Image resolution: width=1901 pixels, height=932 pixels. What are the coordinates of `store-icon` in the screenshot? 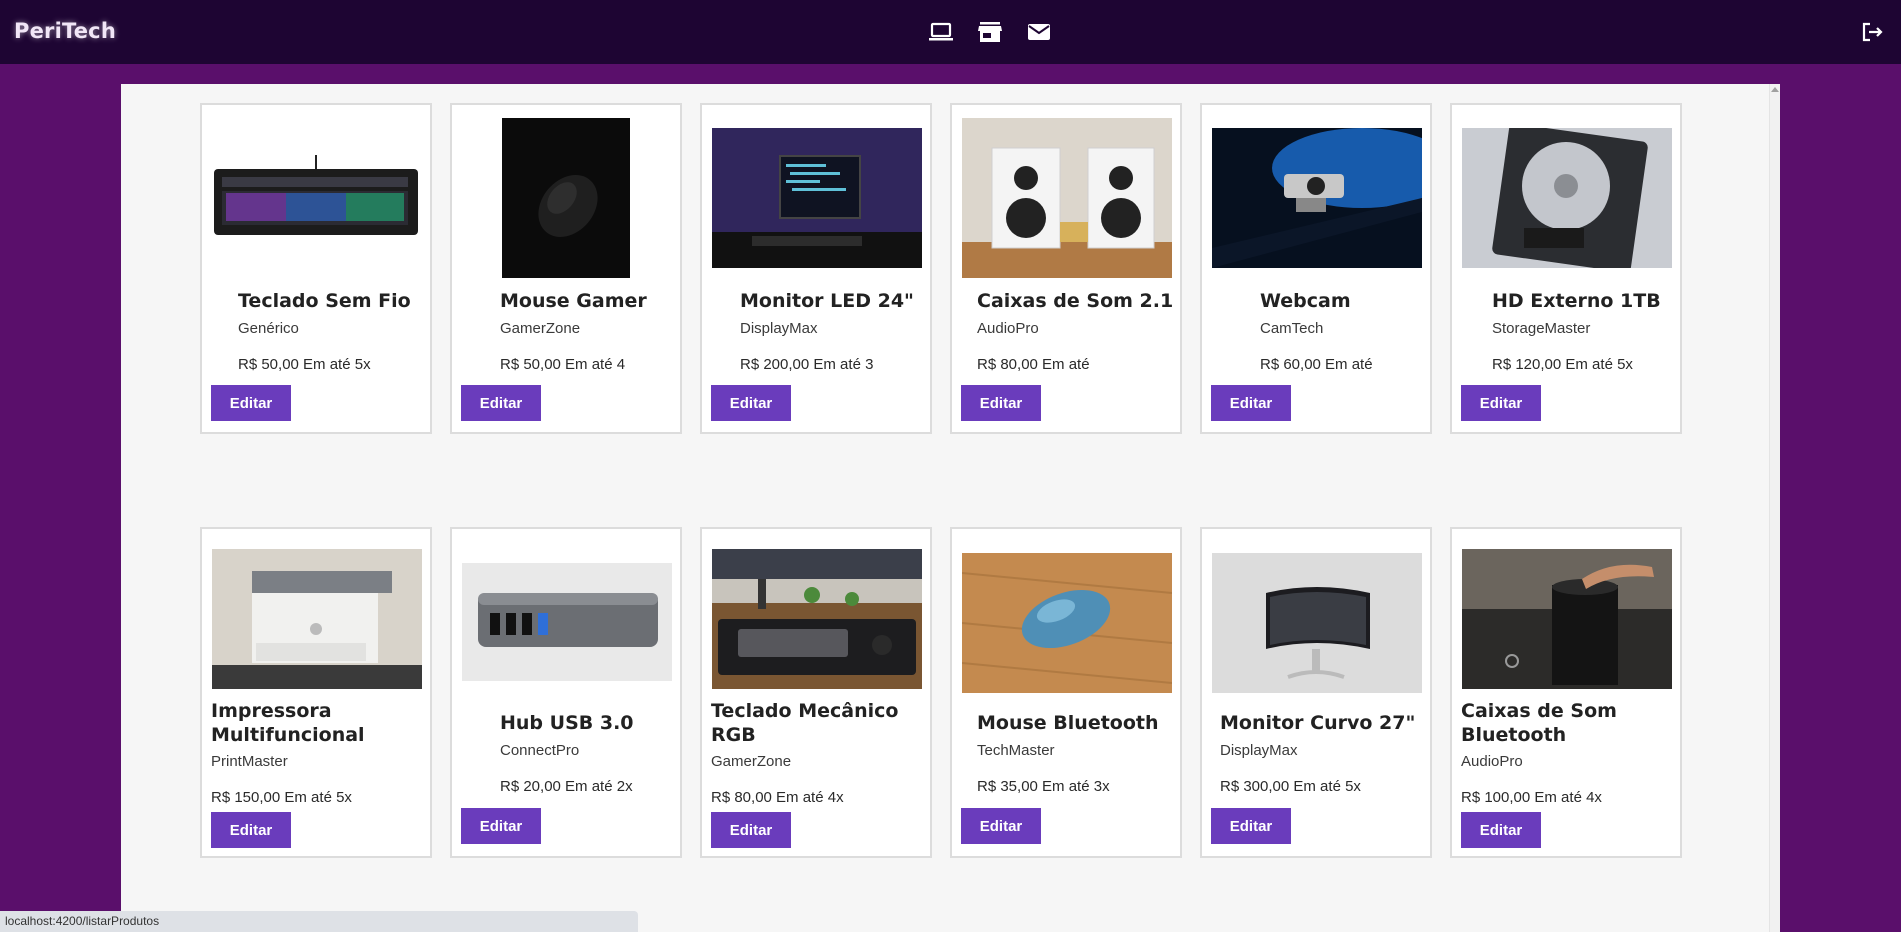 It's located at (990, 32).